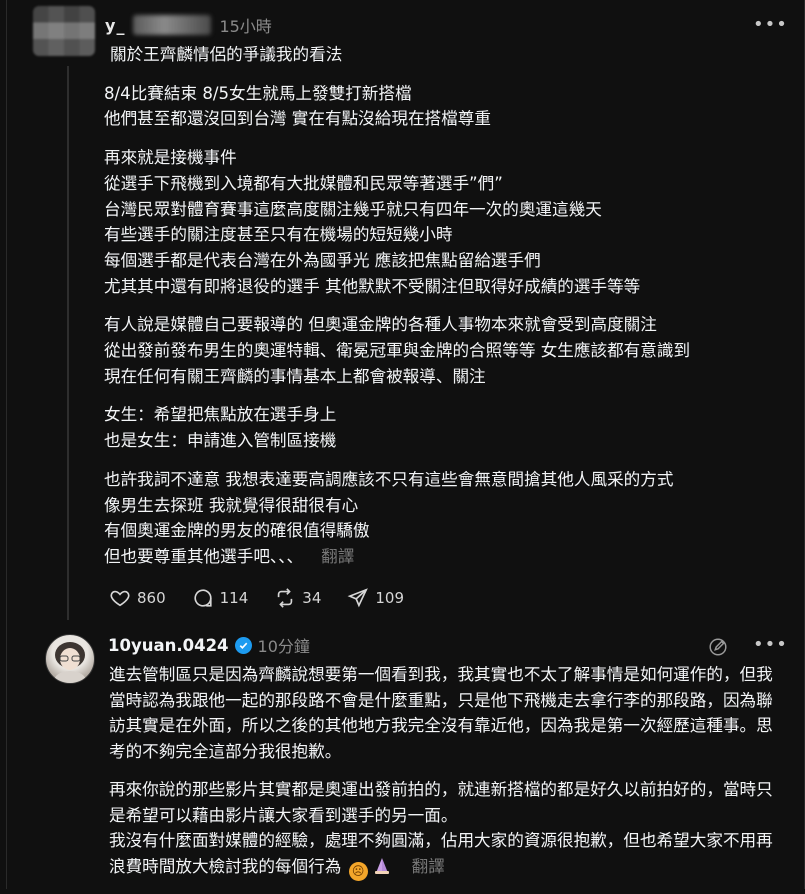 The image size is (805, 894). What do you see at coordinates (120, 25) in the screenshot?
I see `username-suffix: _` at bounding box center [120, 25].